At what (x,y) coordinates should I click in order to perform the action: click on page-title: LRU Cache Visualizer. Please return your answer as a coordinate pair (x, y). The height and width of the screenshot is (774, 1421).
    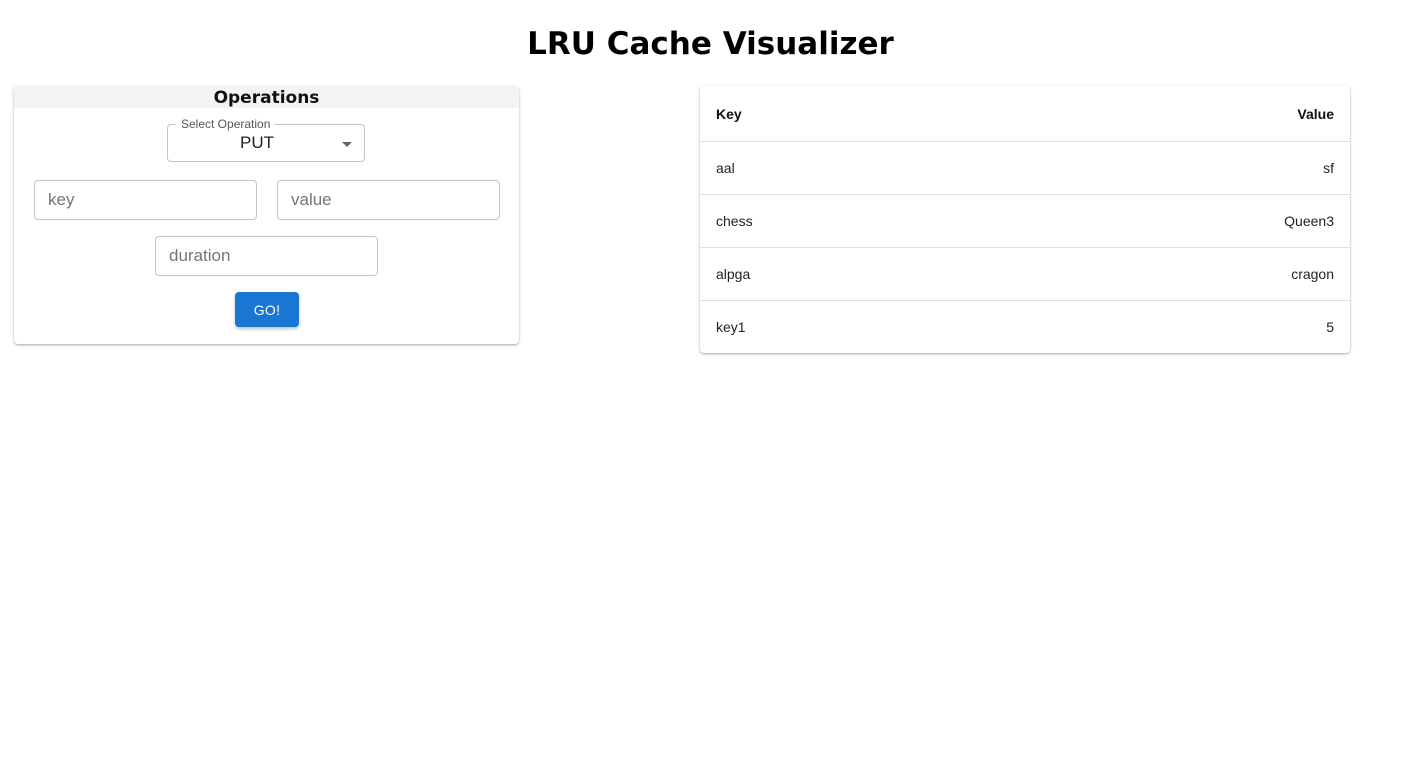
    Looking at the image, I should click on (710, 44).